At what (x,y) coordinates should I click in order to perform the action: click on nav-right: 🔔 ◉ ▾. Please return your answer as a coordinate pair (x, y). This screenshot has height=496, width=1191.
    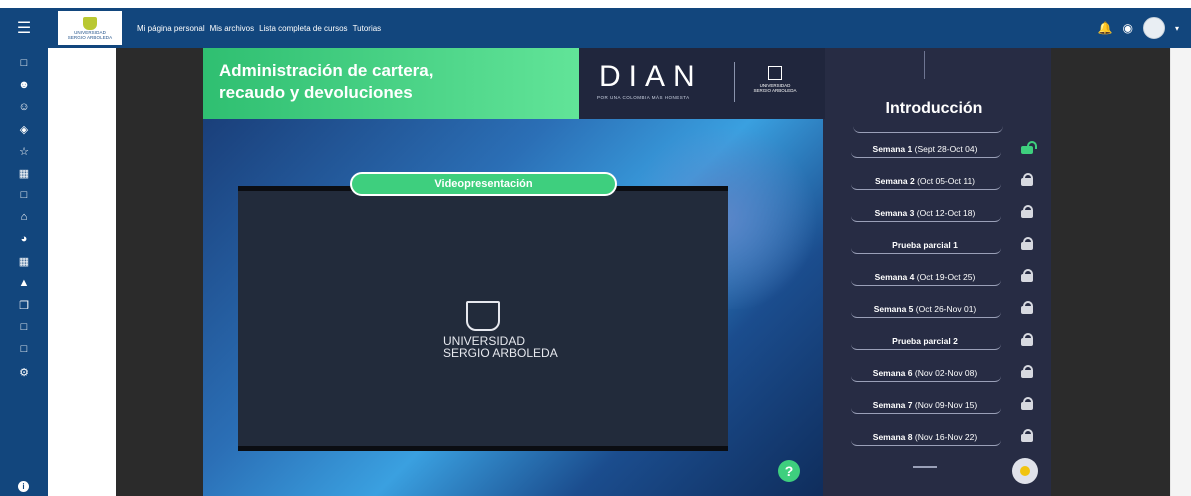
    Looking at the image, I should click on (1138, 28).